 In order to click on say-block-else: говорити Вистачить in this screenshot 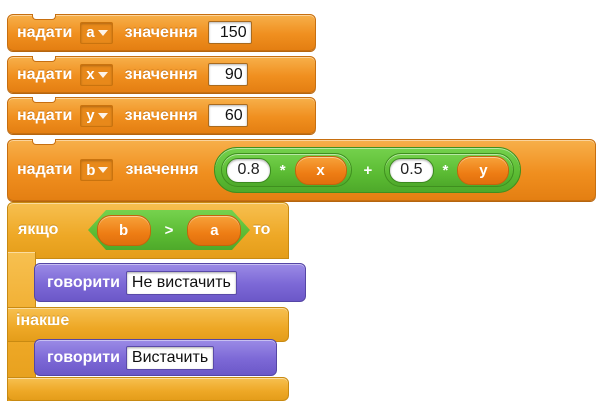, I will do `click(155, 357)`.